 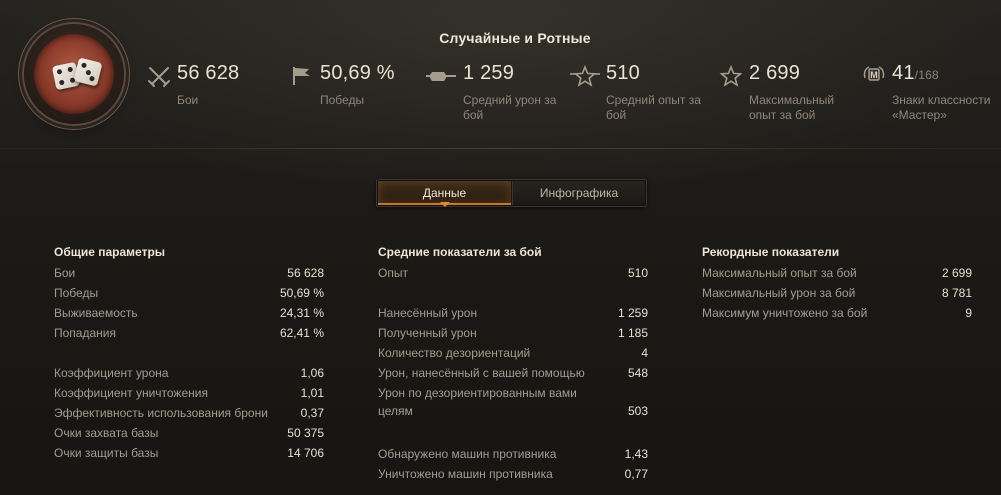 What do you see at coordinates (926, 75) in the screenshot?
I see `mastery-total: /168` at bounding box center [926, 75].